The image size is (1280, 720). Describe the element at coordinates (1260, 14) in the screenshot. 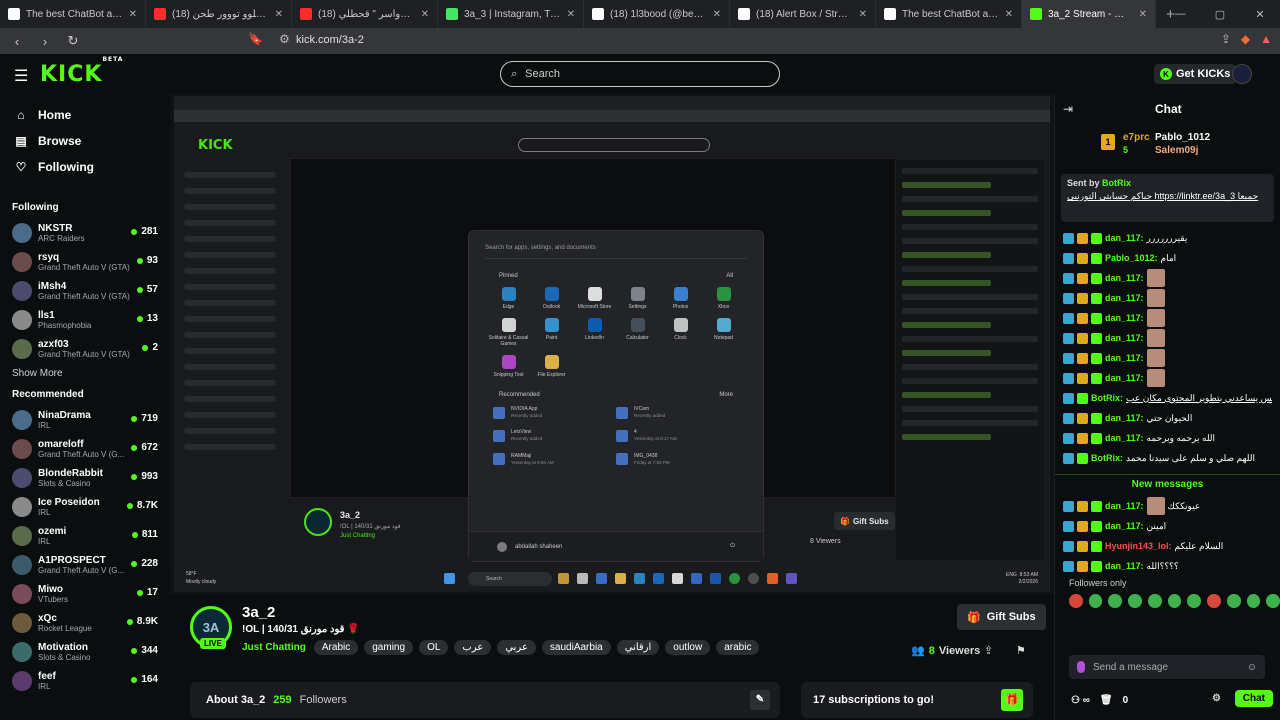

I see `close-window-icon: ✕` at that location.